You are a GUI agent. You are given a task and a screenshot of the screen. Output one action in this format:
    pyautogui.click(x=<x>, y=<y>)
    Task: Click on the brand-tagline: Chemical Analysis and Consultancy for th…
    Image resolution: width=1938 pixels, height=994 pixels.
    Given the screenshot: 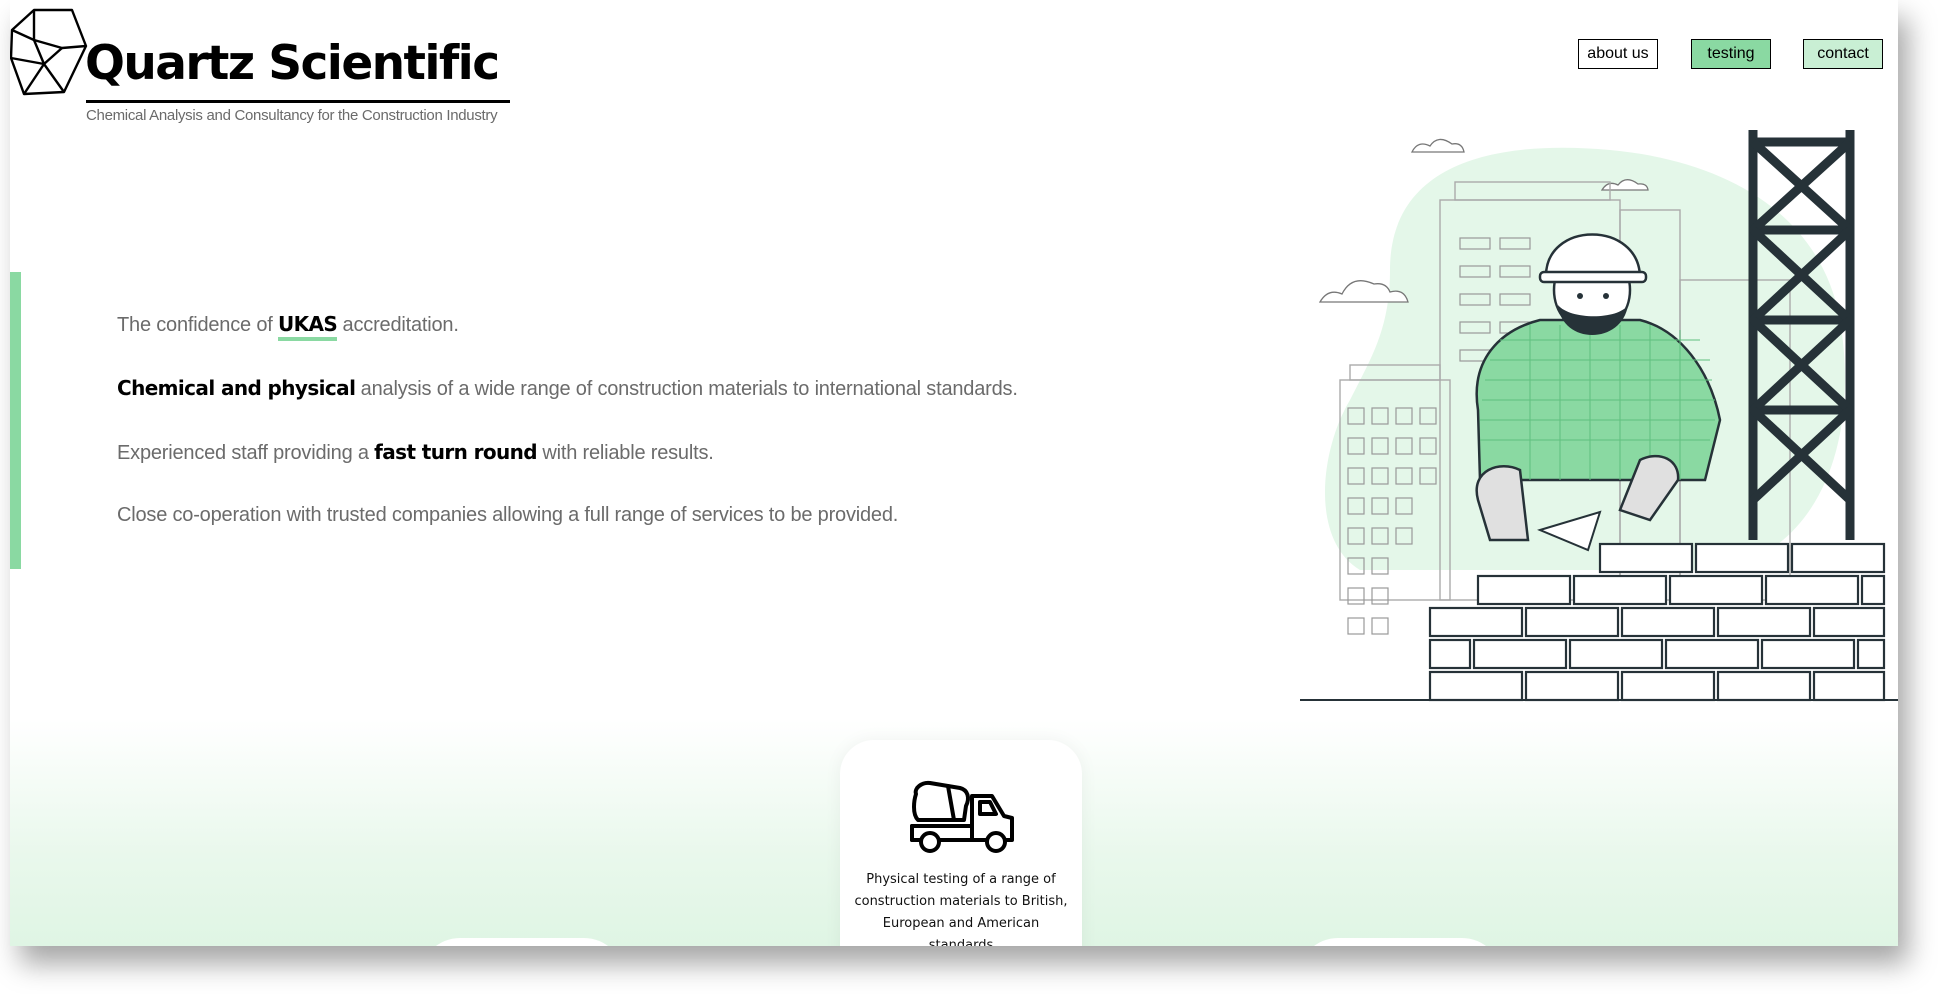 What is the action you would take?
    pyautogui.click(x=292, y=115)
    